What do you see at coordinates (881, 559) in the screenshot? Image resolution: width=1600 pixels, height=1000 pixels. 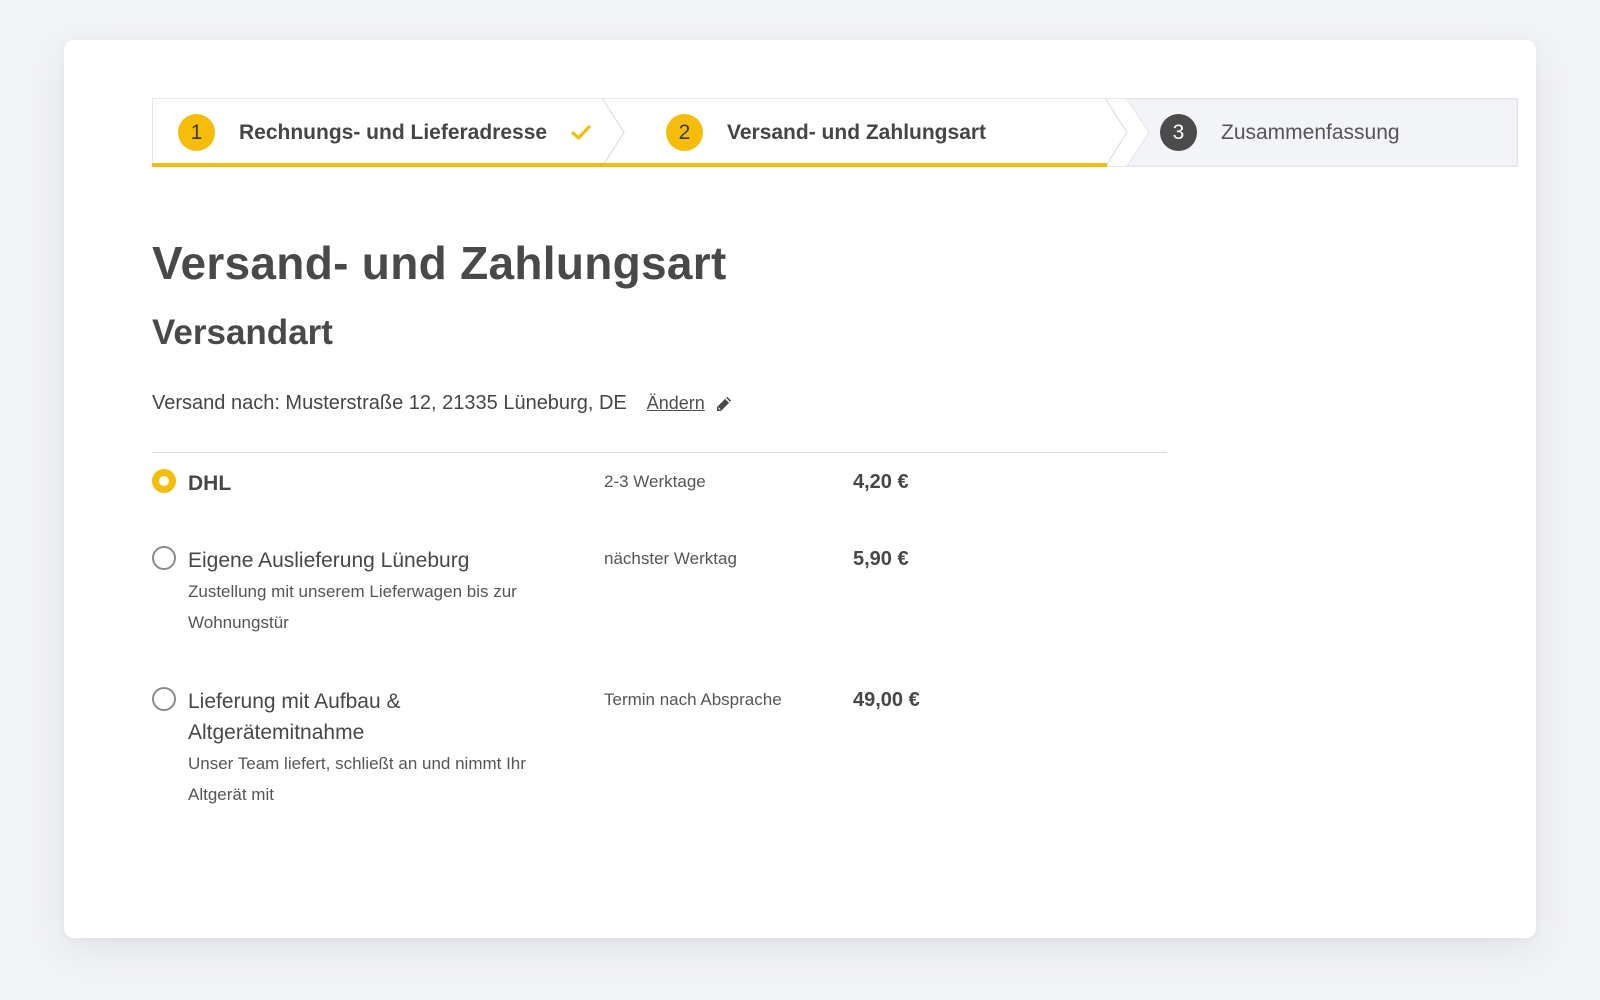 I see `option-price: 5,90 €` at bounding box center [881, 559].